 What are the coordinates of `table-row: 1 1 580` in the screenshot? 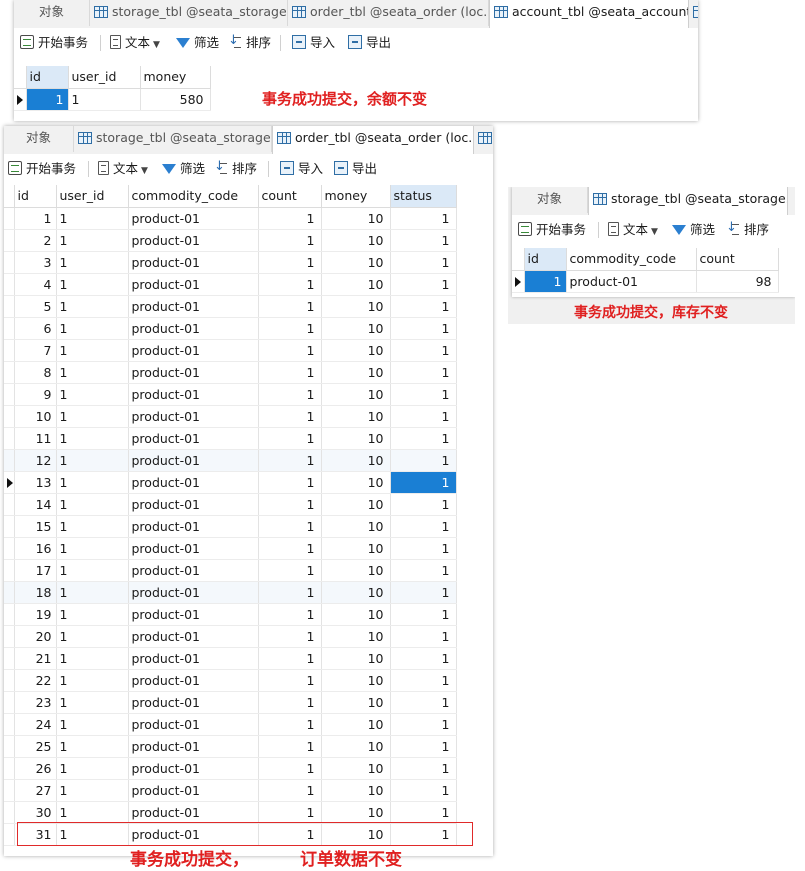 It's located at (112, 99).